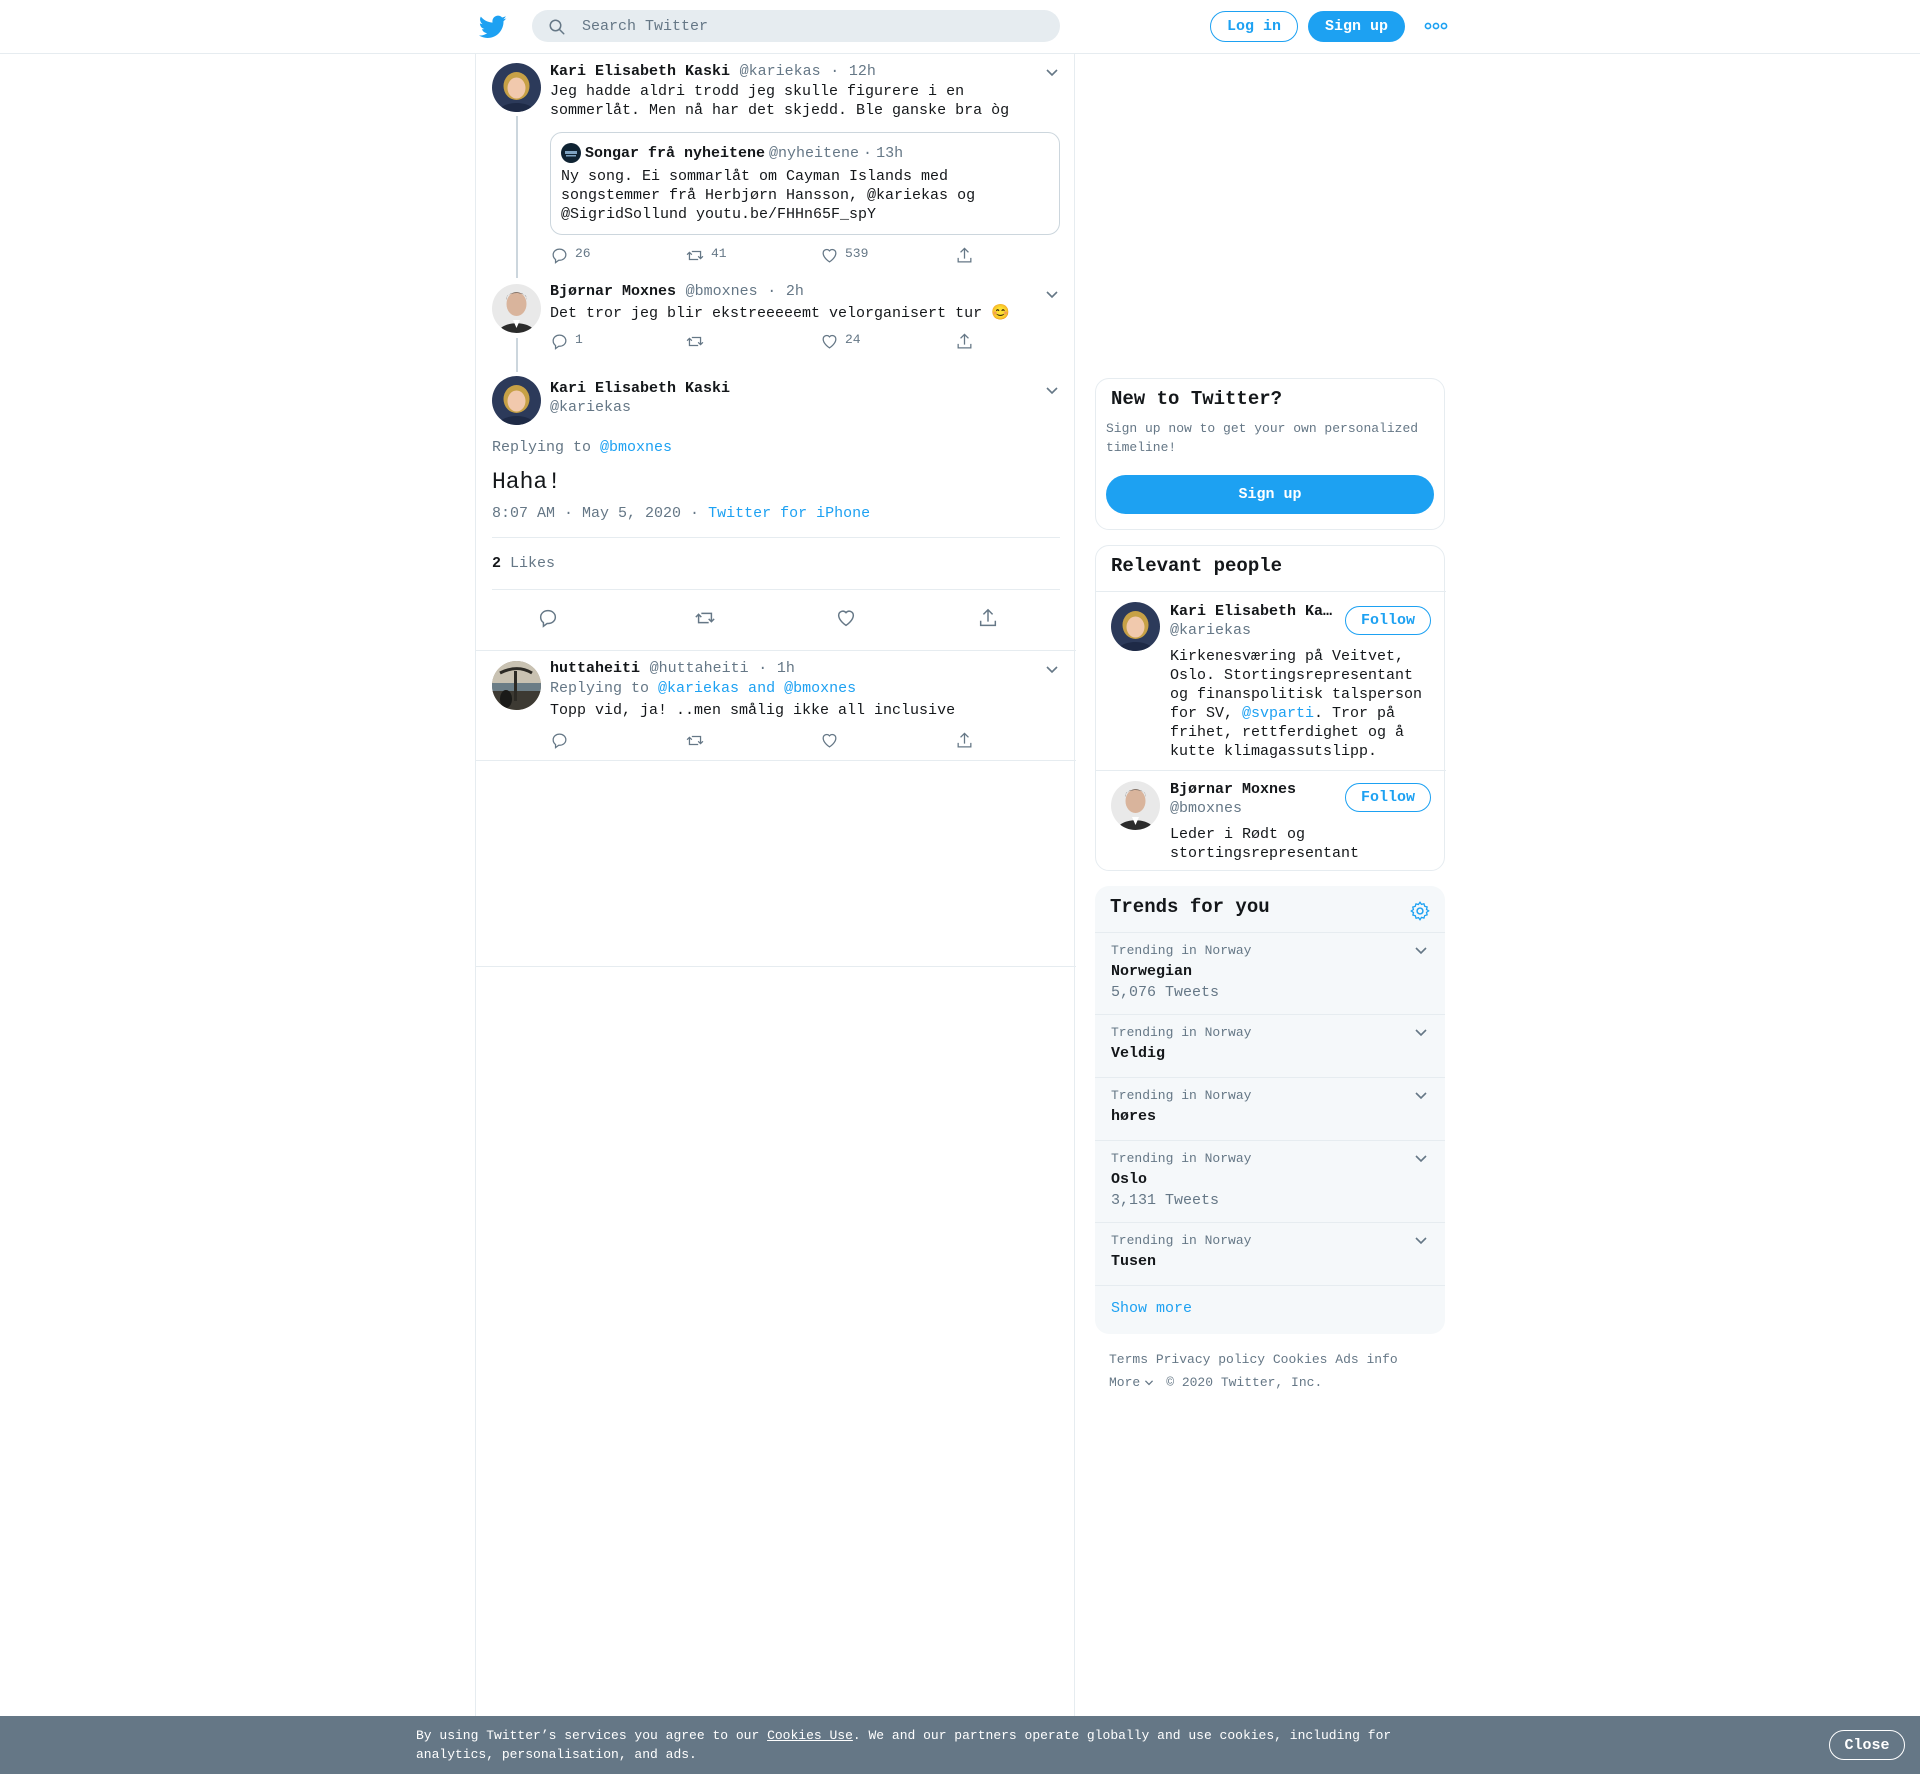  Describe the element at coordinates (1366, 1359) in the screenshot. I see `footer-ads-link: Ads info` at that location.